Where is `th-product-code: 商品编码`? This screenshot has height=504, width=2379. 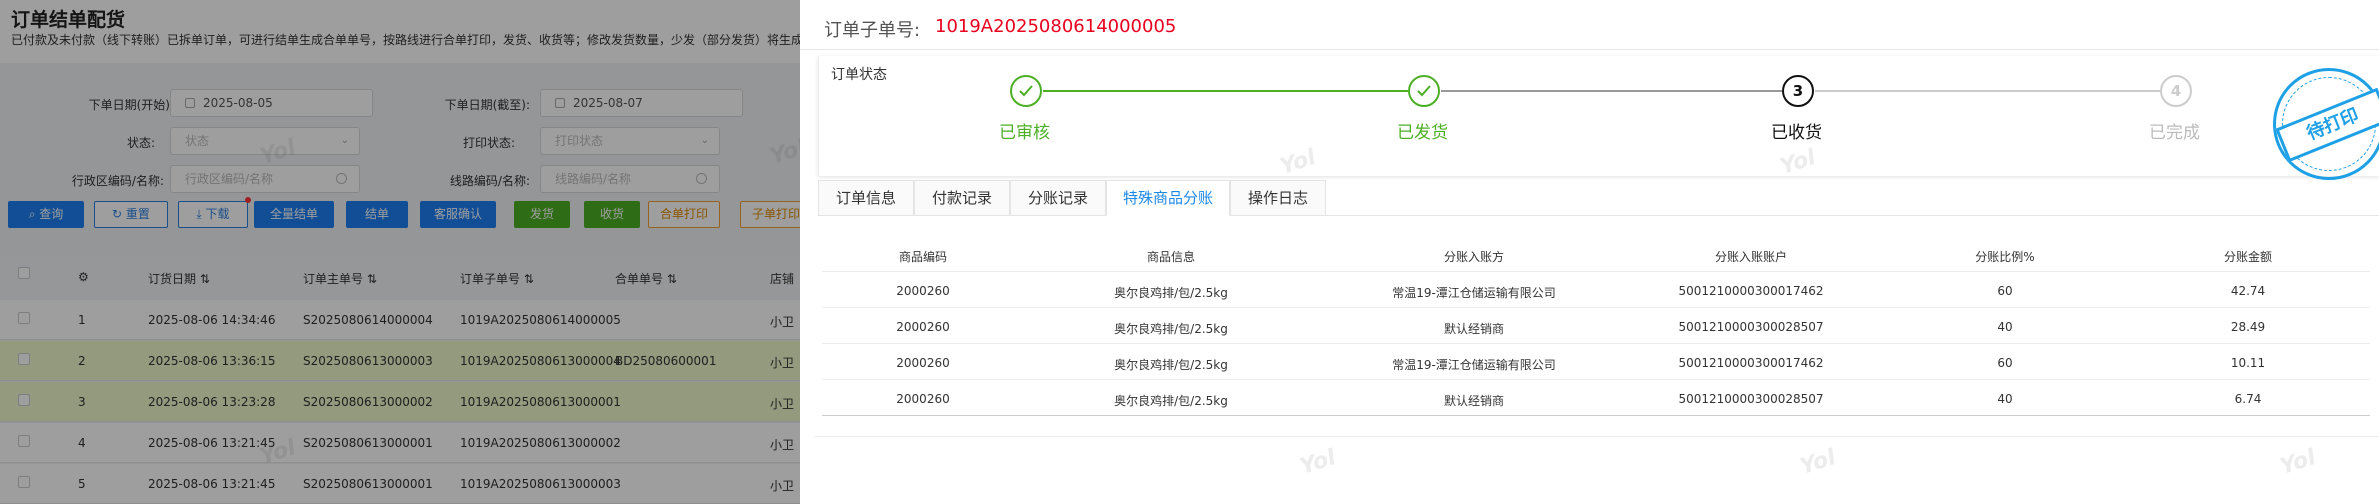
th-product-code: 商品编码 is located at coordinates (923, 257).